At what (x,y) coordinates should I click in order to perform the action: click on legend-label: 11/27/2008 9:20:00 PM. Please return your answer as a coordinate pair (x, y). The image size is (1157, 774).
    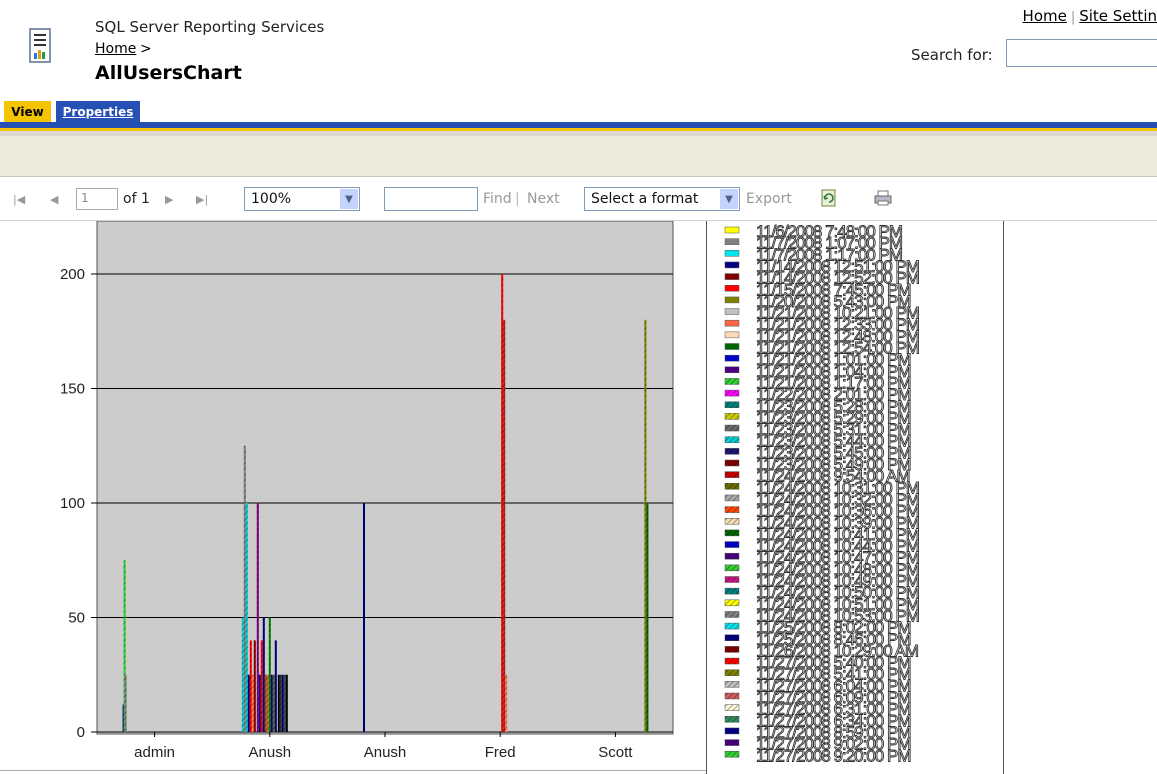
    Looking at the image, I should click on (833, 755).